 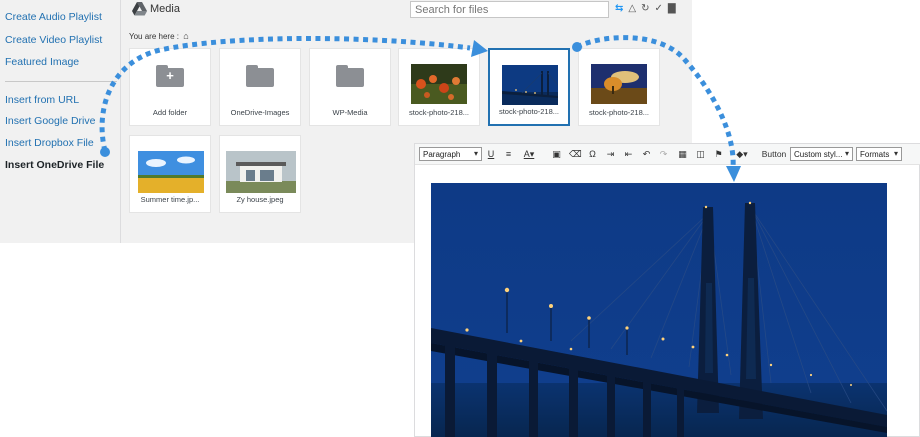 What do you see at coordinates (165, 9) in the screenshot?
I see `media-title: Media` at bounding box center [165, 9].